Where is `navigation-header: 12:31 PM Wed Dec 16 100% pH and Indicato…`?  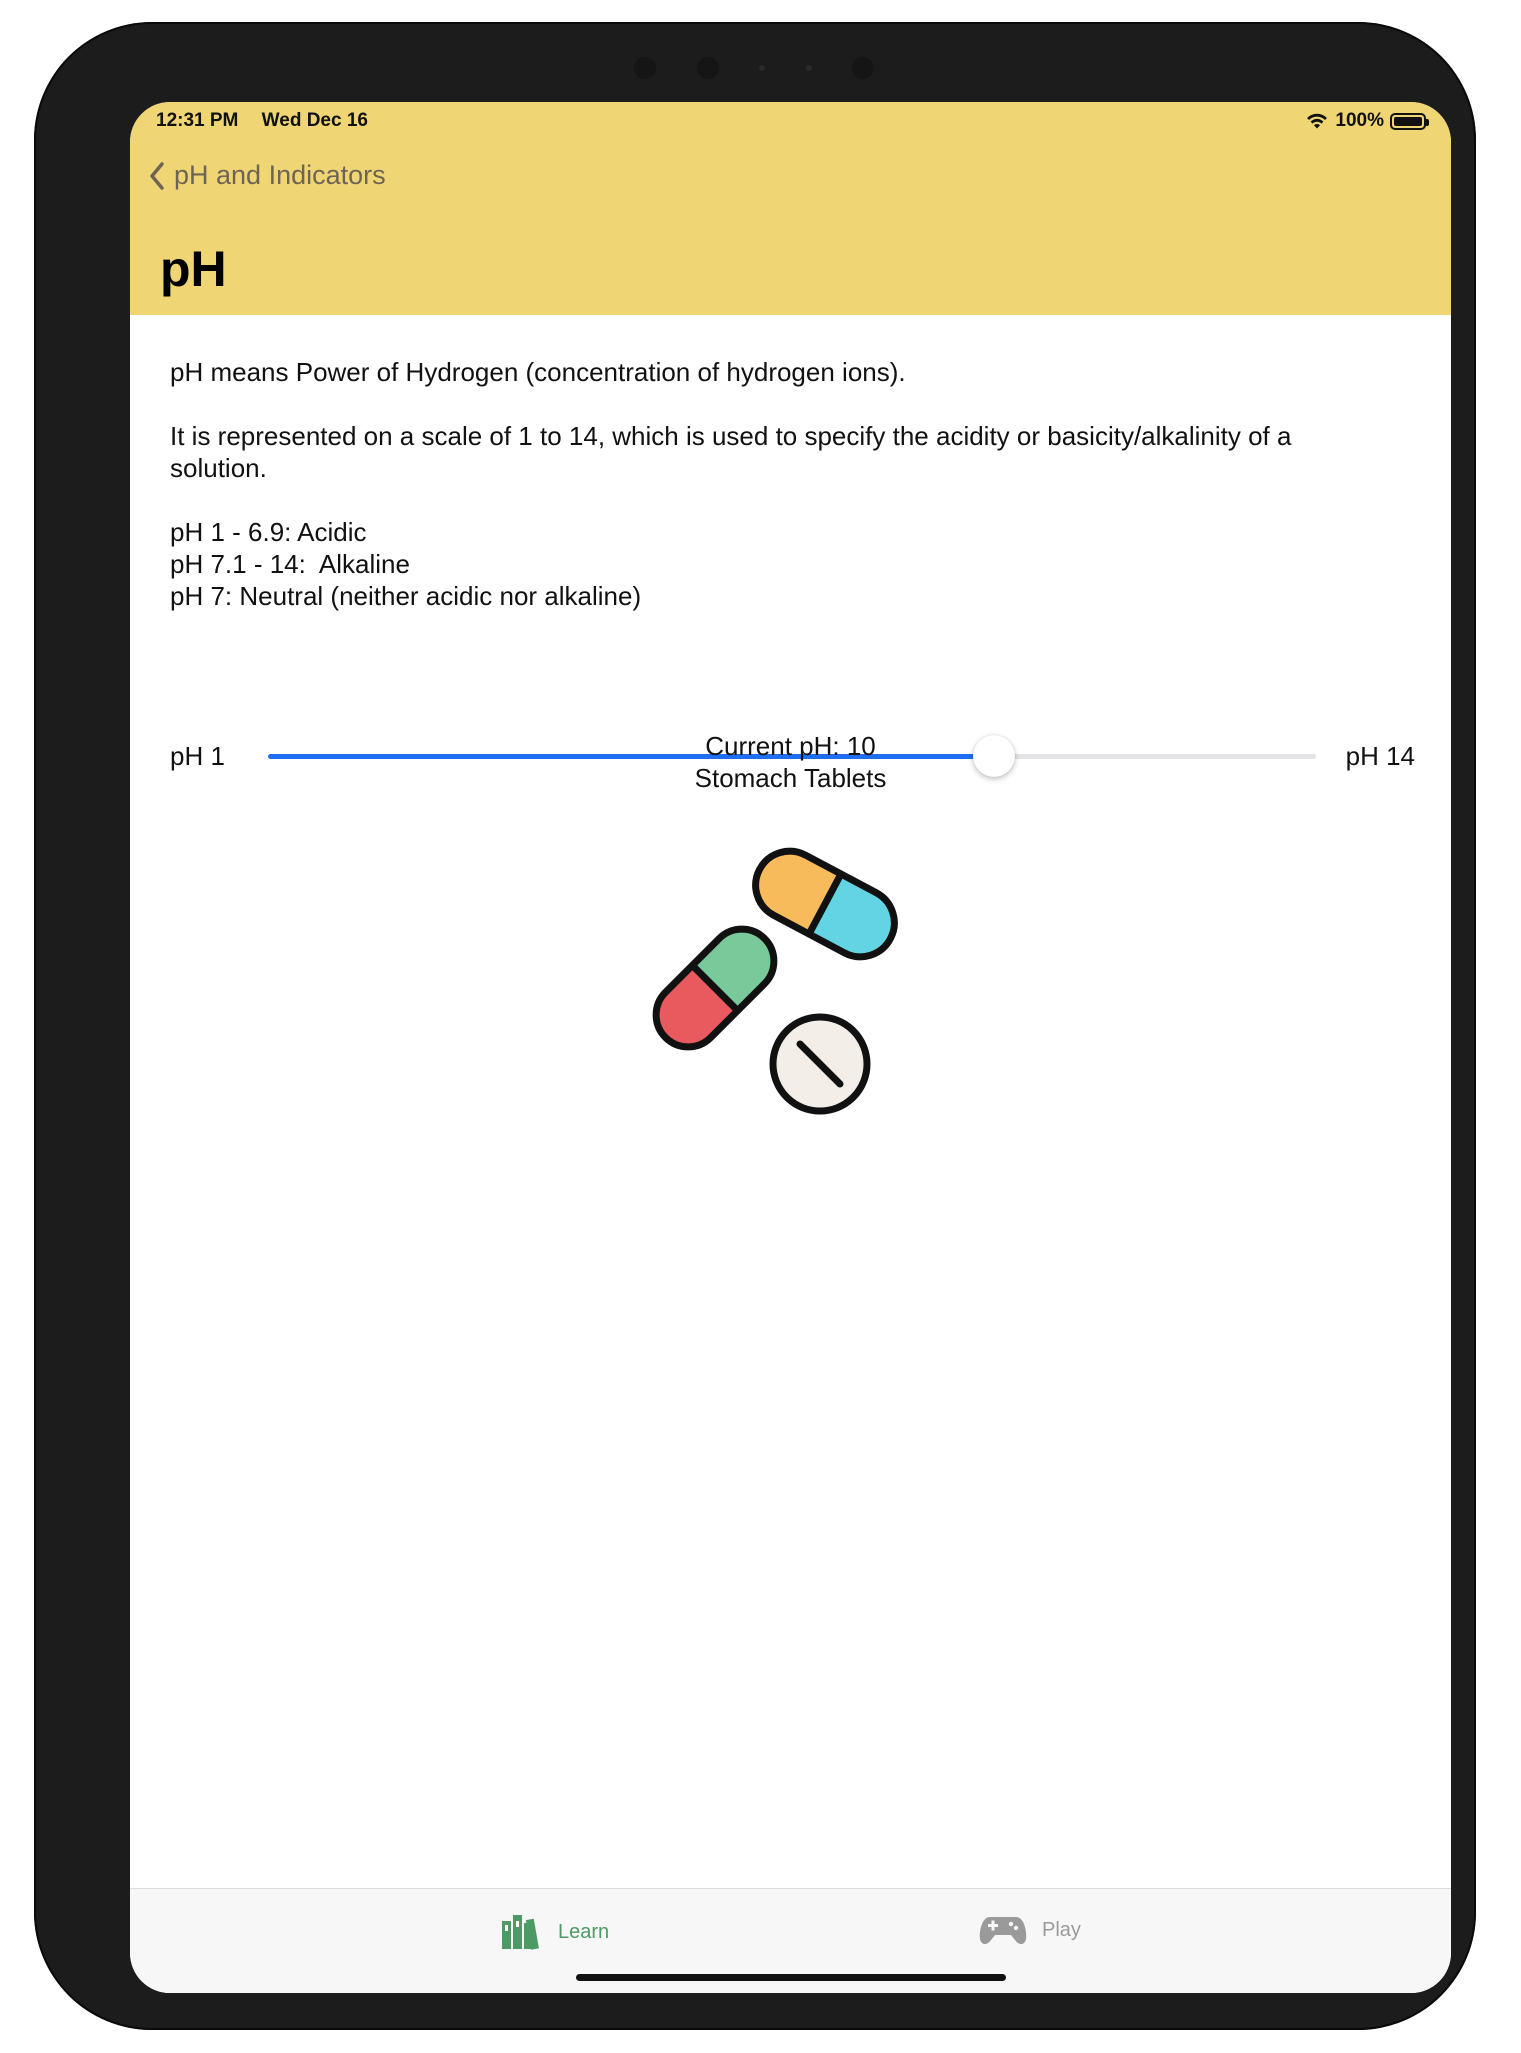 navigation-header: 12:31 PM Wed Dec 16 100% pH and Indicato… is located at coordinates (790, 208).